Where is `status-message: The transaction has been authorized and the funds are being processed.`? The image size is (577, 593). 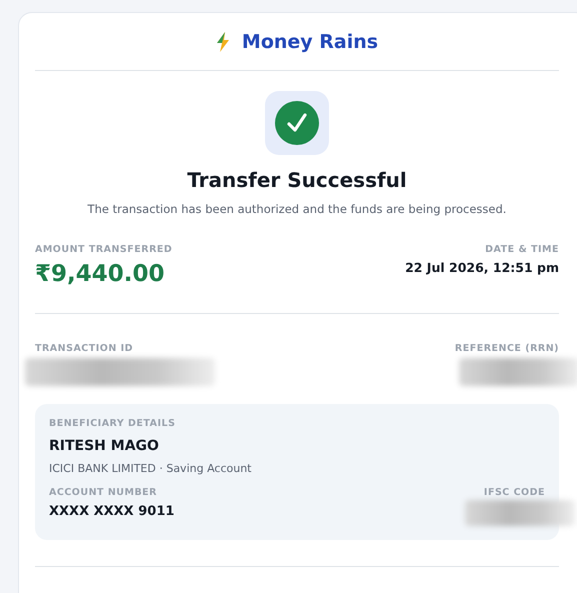
status-message: The transaction has been authorized and the funds are being processed. is located at coordinates (297, 209).